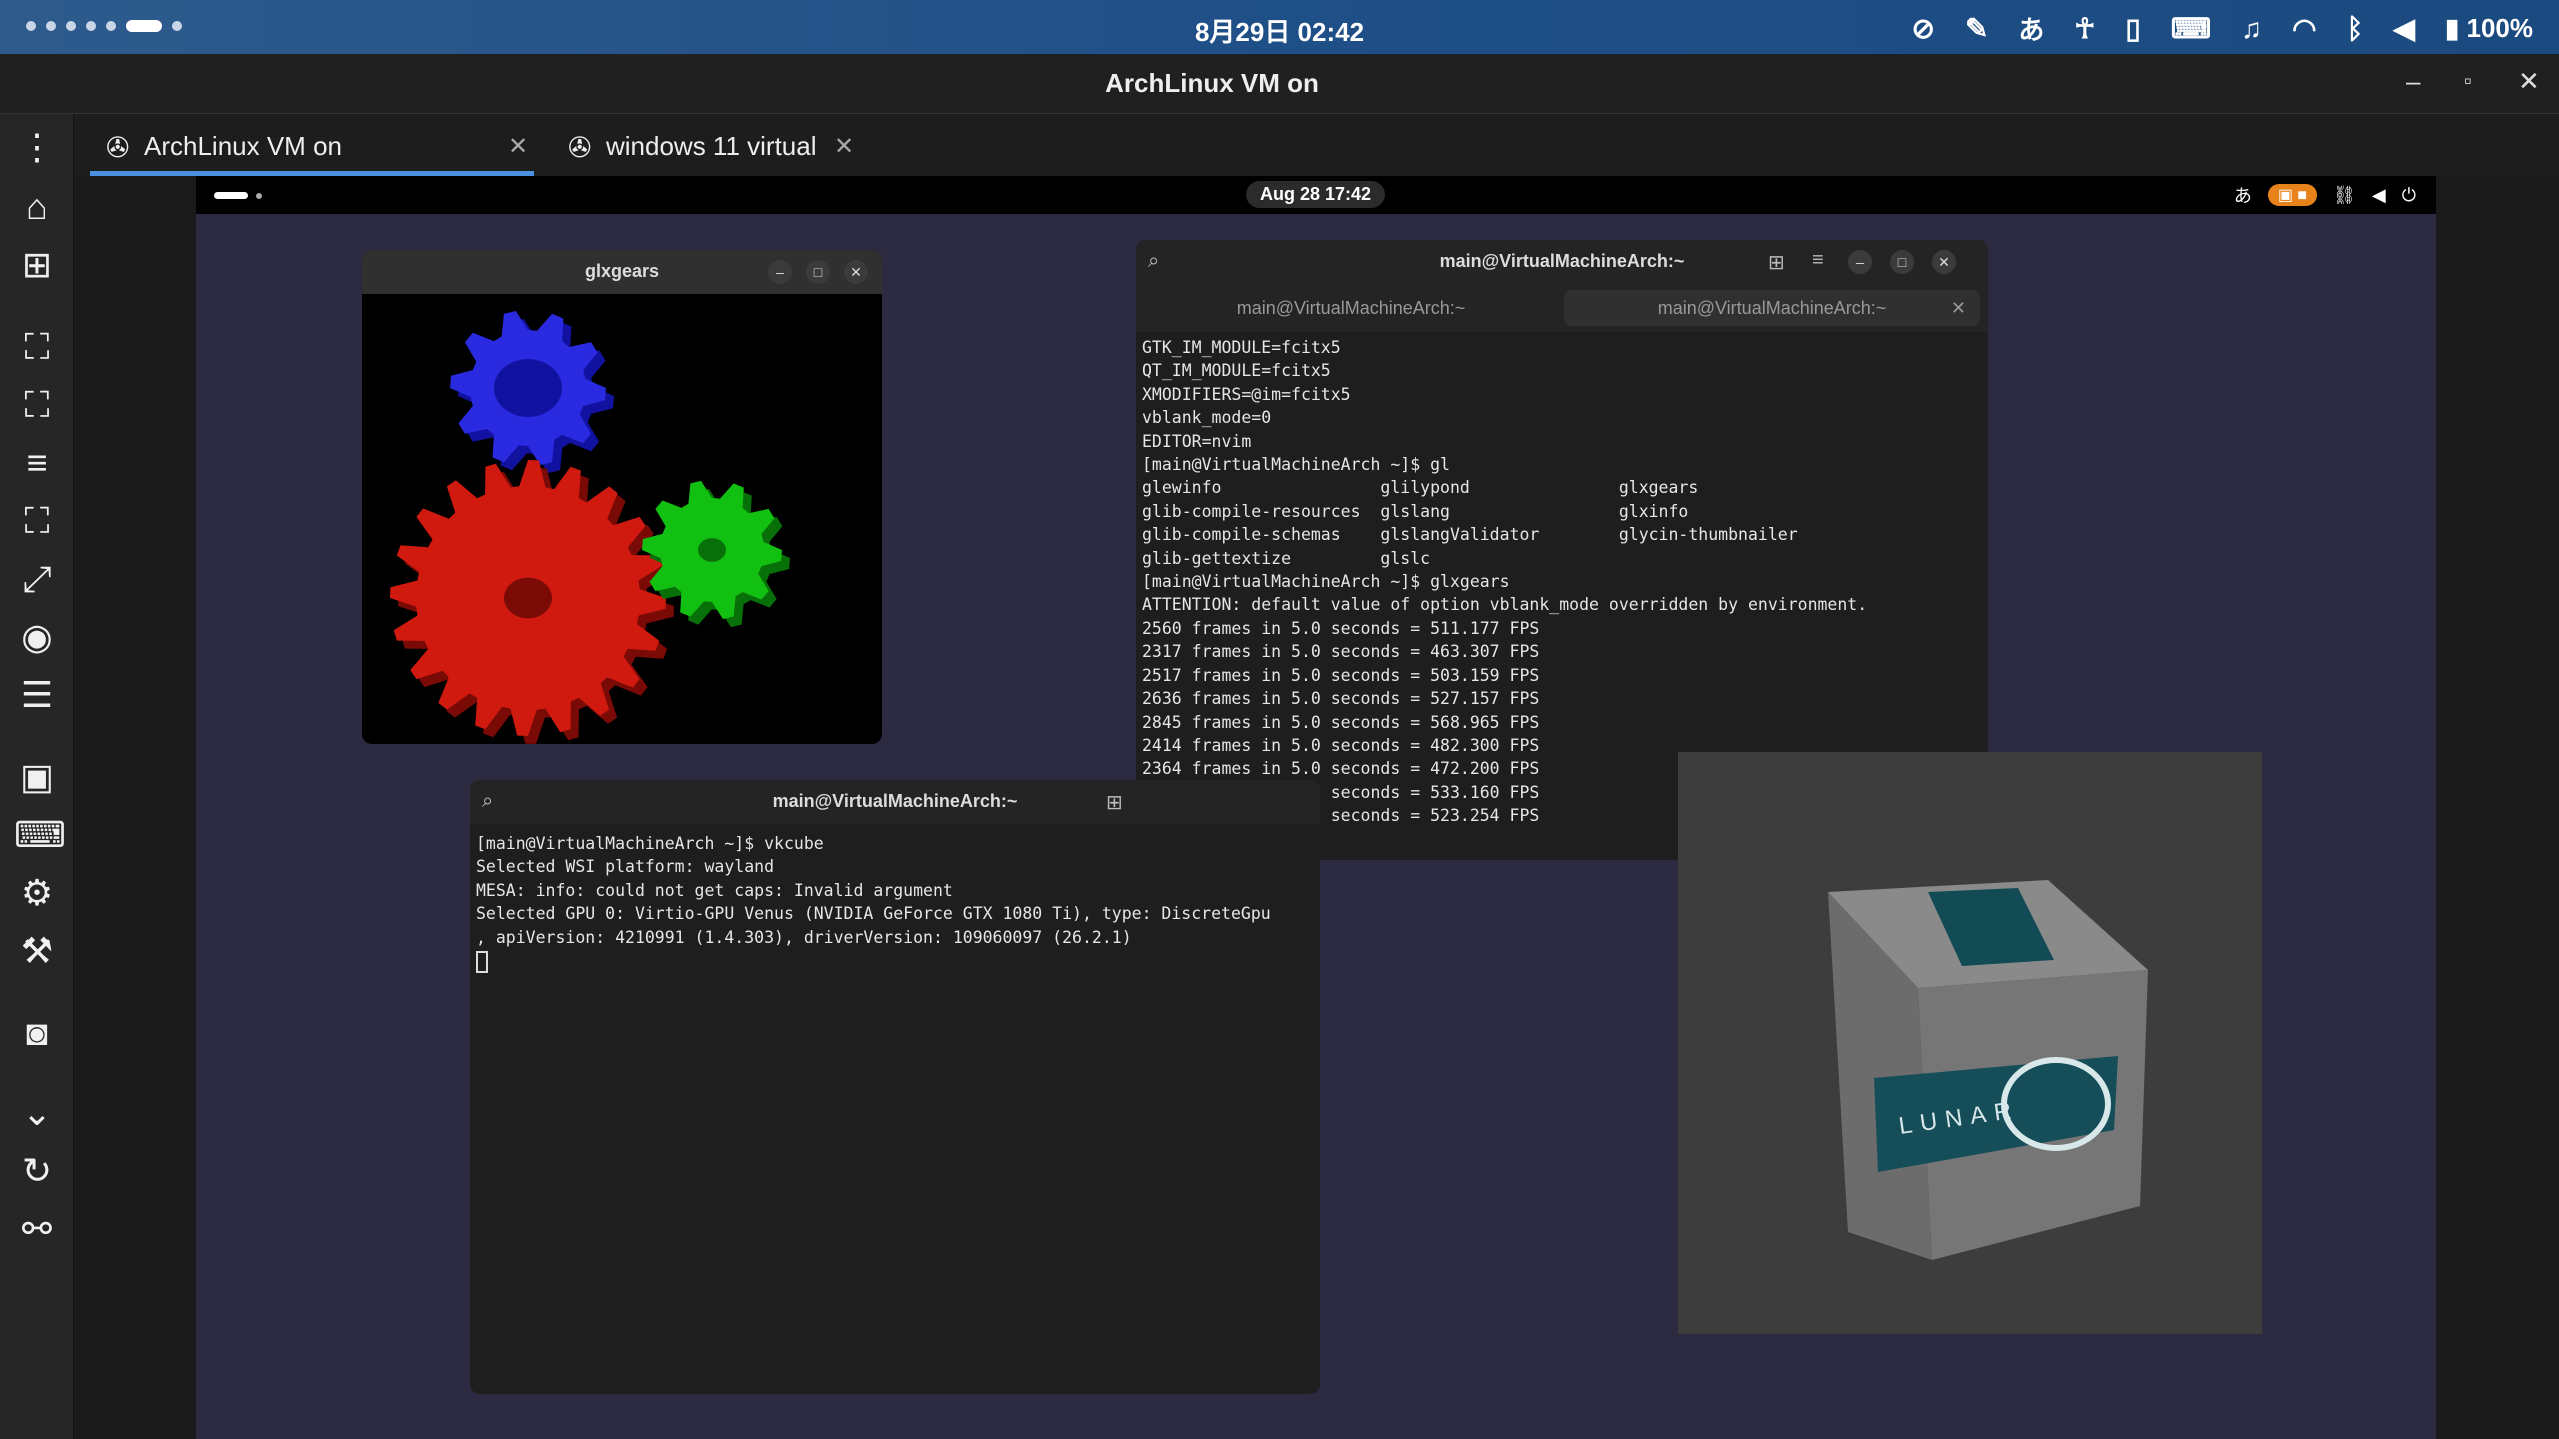 The image size is (2559, 1439). I want to click on terminal-tab-active: main@VirtualMachineArch:~ ✕, so click(1772, 308).